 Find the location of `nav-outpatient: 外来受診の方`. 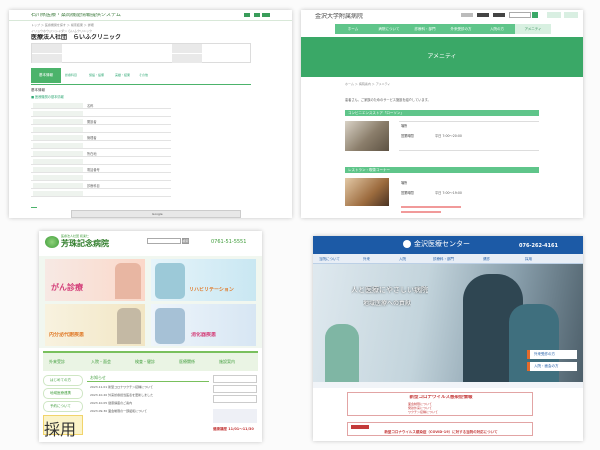

nav-outpatient: 外来受診の方 is located at coordinates (461, 29).